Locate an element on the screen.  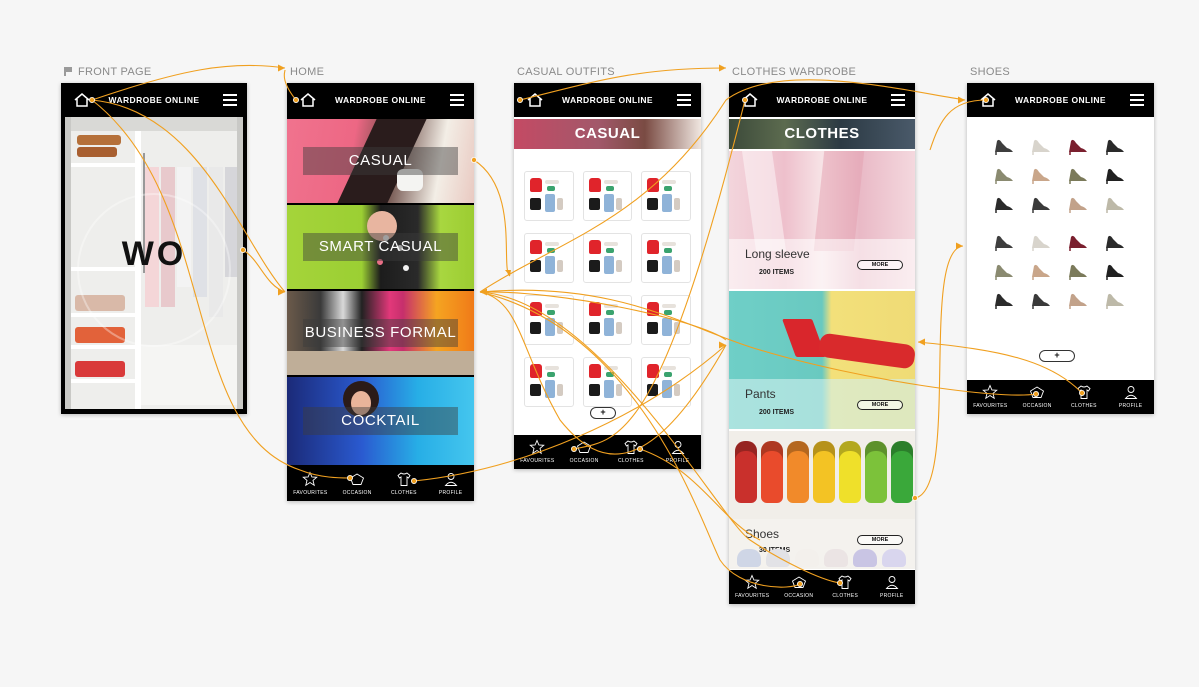
tab-label: PROFILE is located at coordinates (1130, 406).